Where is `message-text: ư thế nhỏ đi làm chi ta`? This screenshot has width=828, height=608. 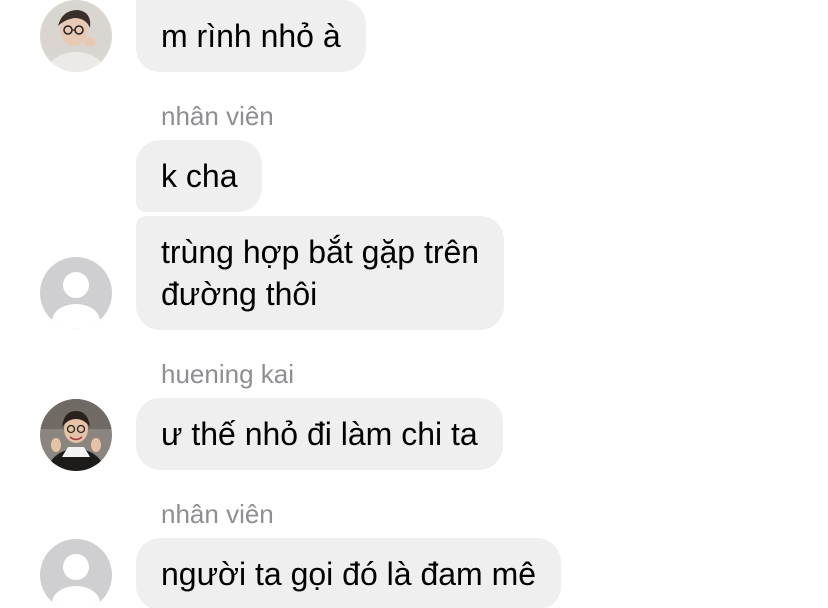 message-text: ư thế nhỏ đi làm chi ta is located at coordinates (319, 434).